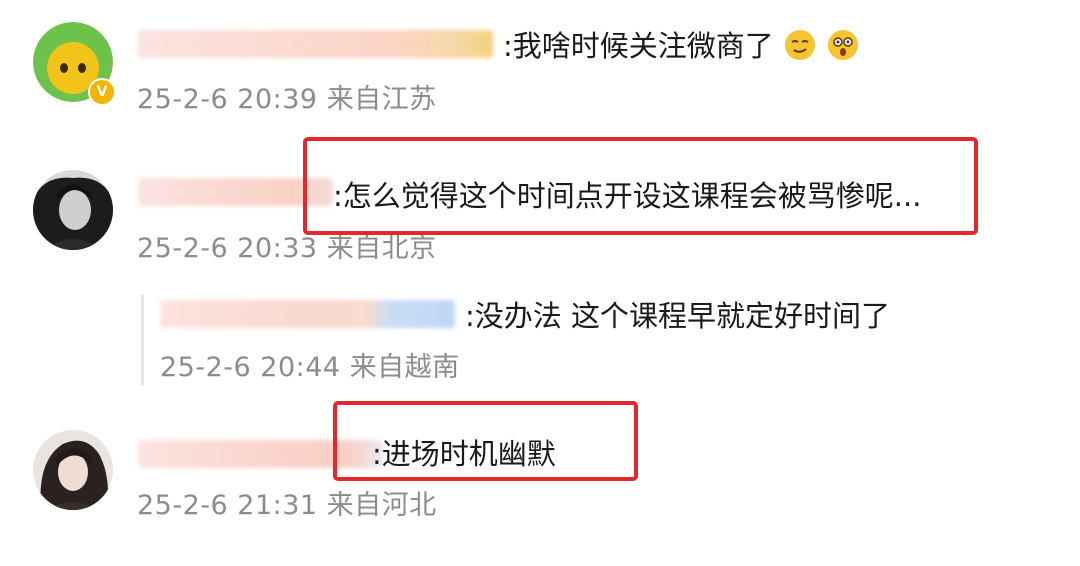 The width and height of the screenshot is (1080, 566). What do you see at coordinates (404, 367) in the screenshot?
I see `comment-location: 来自越南` at bounding box center [404, 367].